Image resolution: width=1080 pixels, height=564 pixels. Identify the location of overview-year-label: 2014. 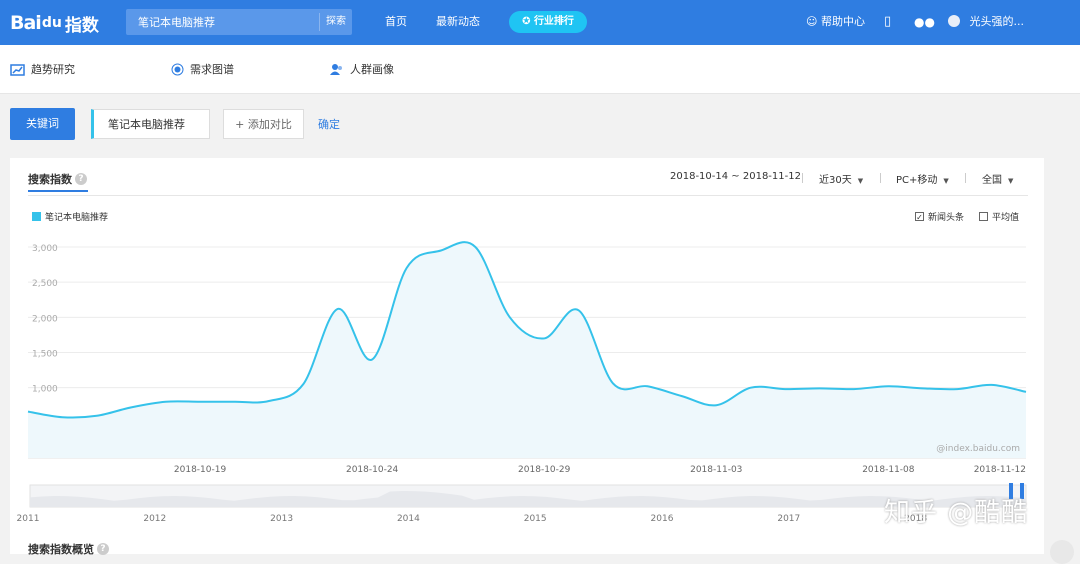
(408, 519).